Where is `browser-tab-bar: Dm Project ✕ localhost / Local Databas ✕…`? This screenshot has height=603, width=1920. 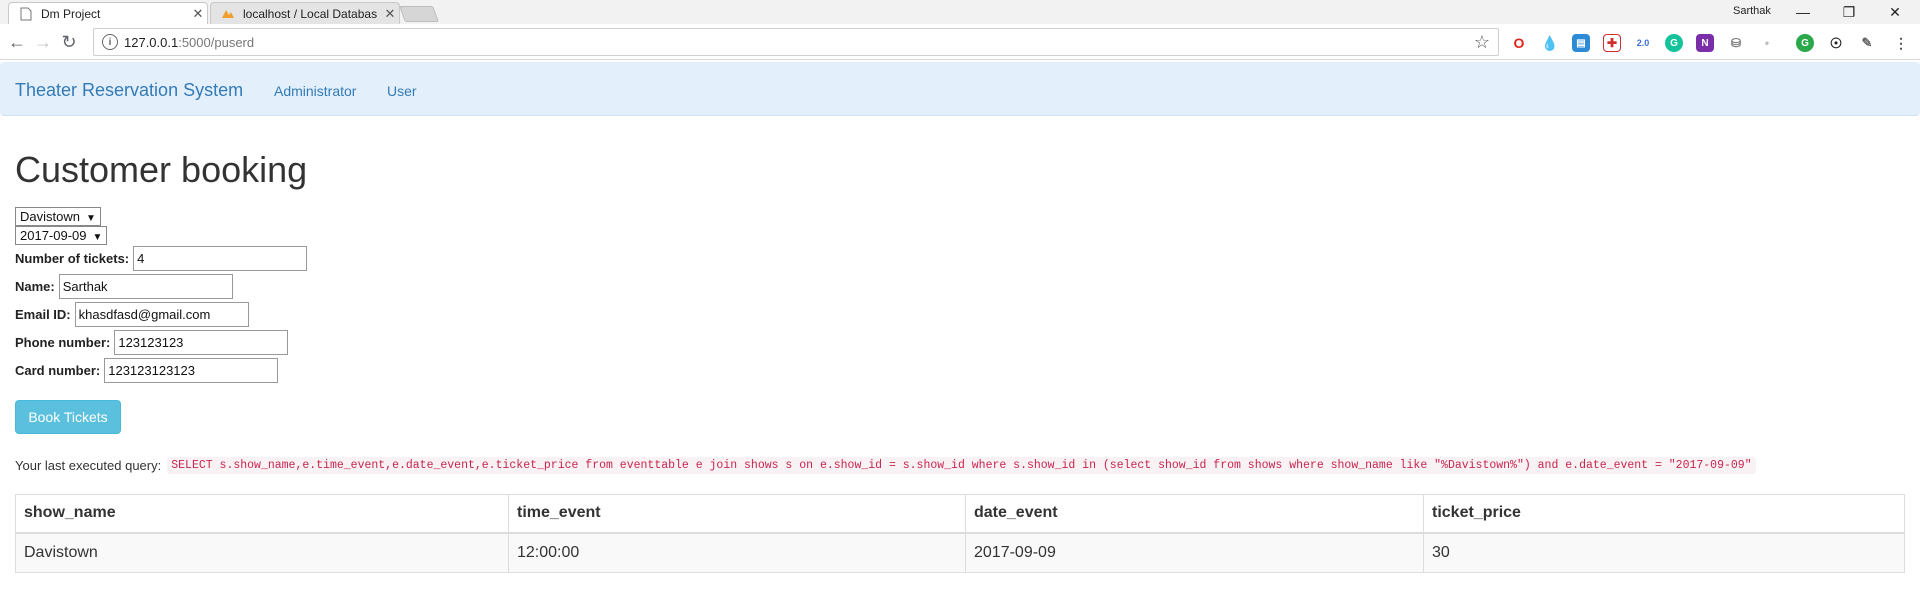 browser-tab-bar: Dm Project ✕ localhost / Local Databas ✕… is located at coordinates (960, 12).